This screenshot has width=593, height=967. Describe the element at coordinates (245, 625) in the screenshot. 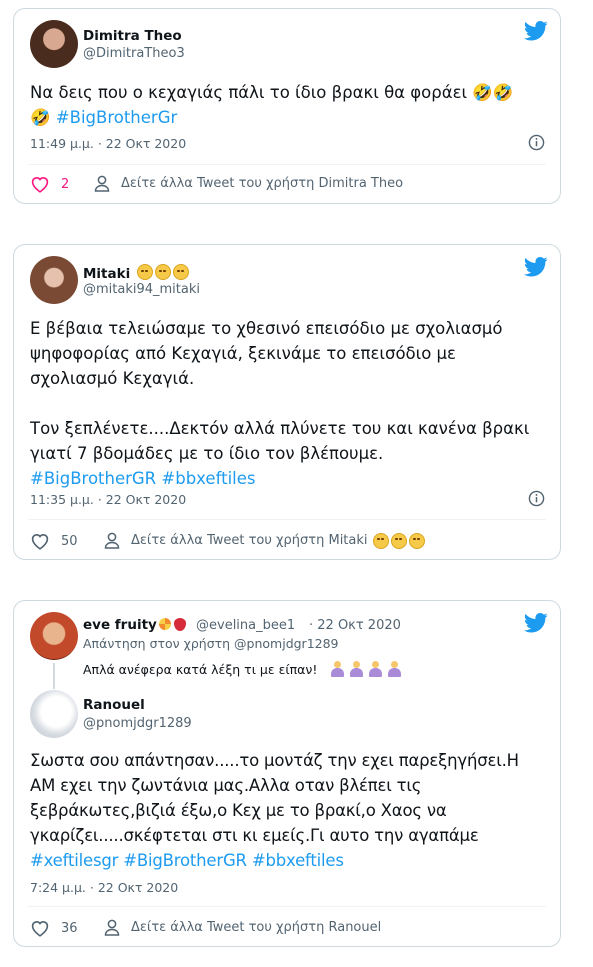

I see `quoted-author-handle: @evelina_bee1` at that location.